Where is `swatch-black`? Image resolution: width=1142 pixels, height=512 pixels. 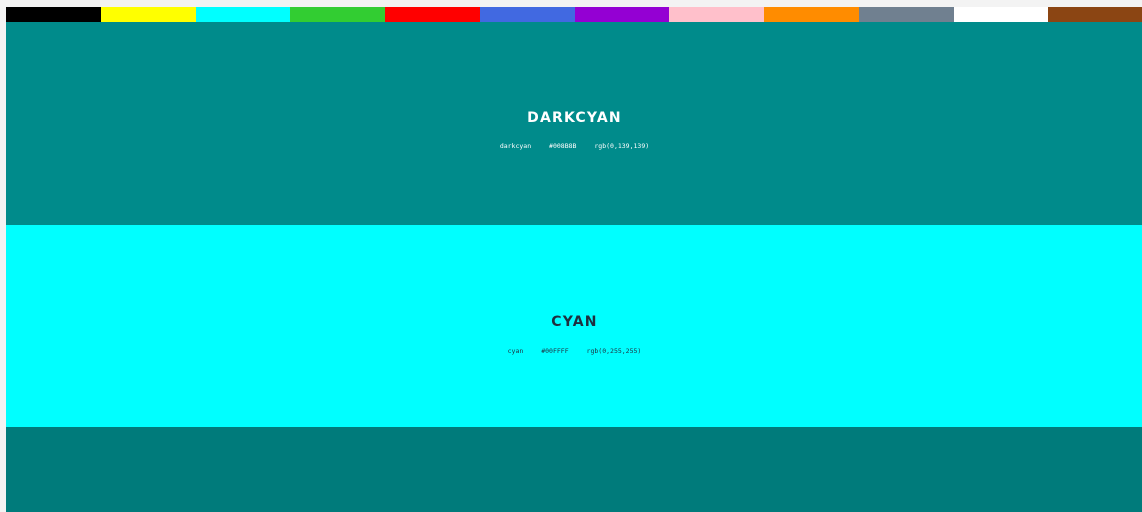 swatch-black is located at coordinates (53, 14).